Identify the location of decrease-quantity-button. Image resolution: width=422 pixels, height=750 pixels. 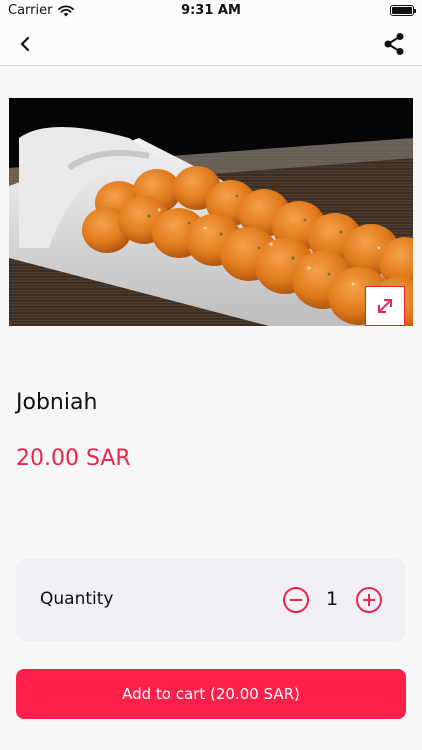
(296, 600).